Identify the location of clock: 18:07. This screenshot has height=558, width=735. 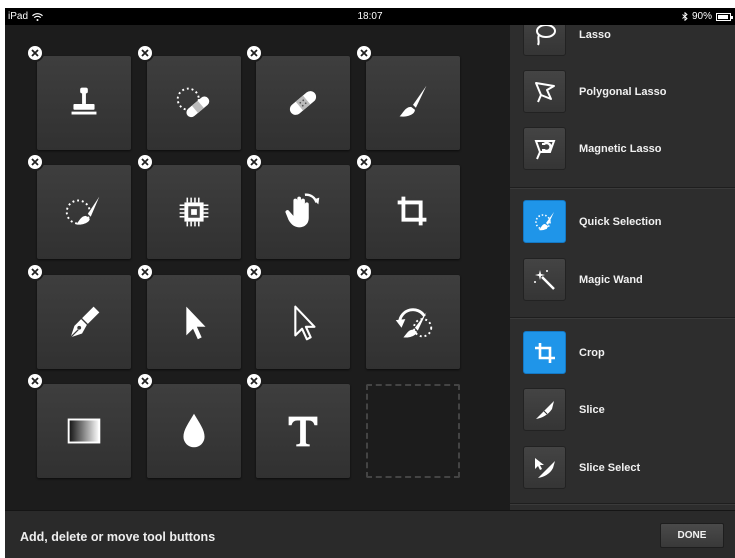
(370, 16).